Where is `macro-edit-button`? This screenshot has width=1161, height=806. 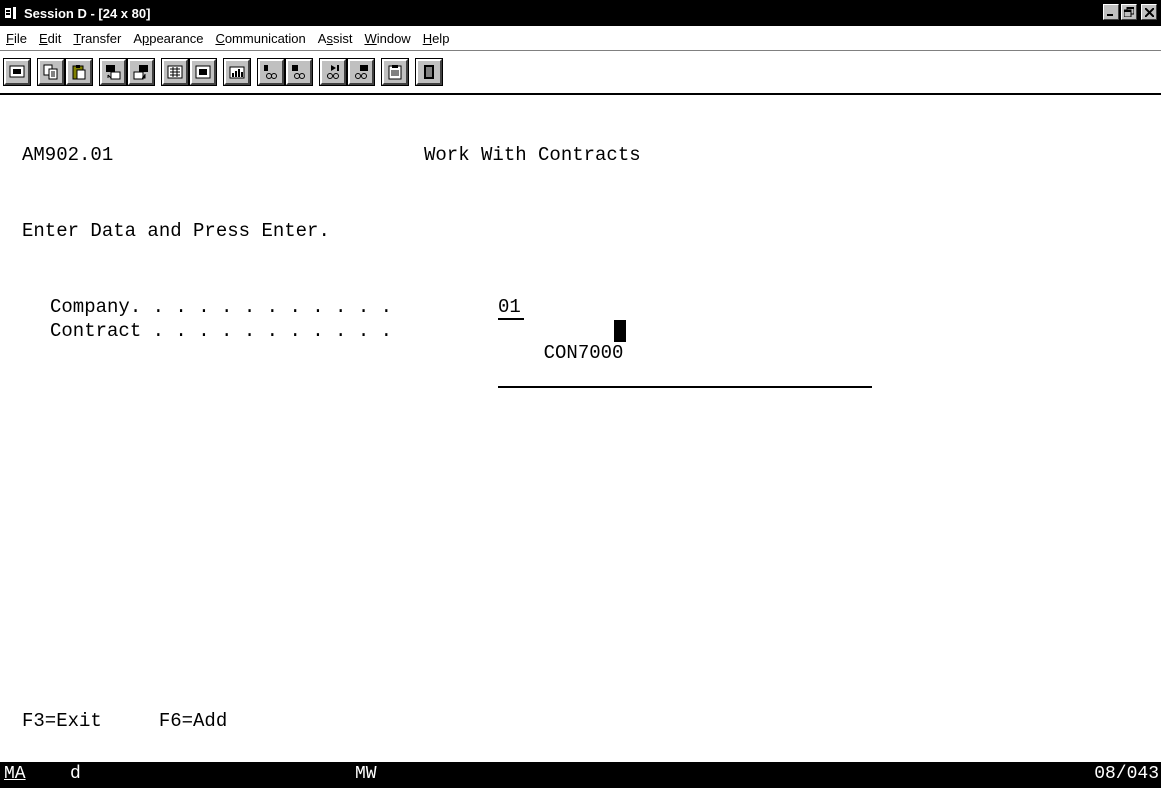 macro-edit-button is located at coordinates (361, 72).